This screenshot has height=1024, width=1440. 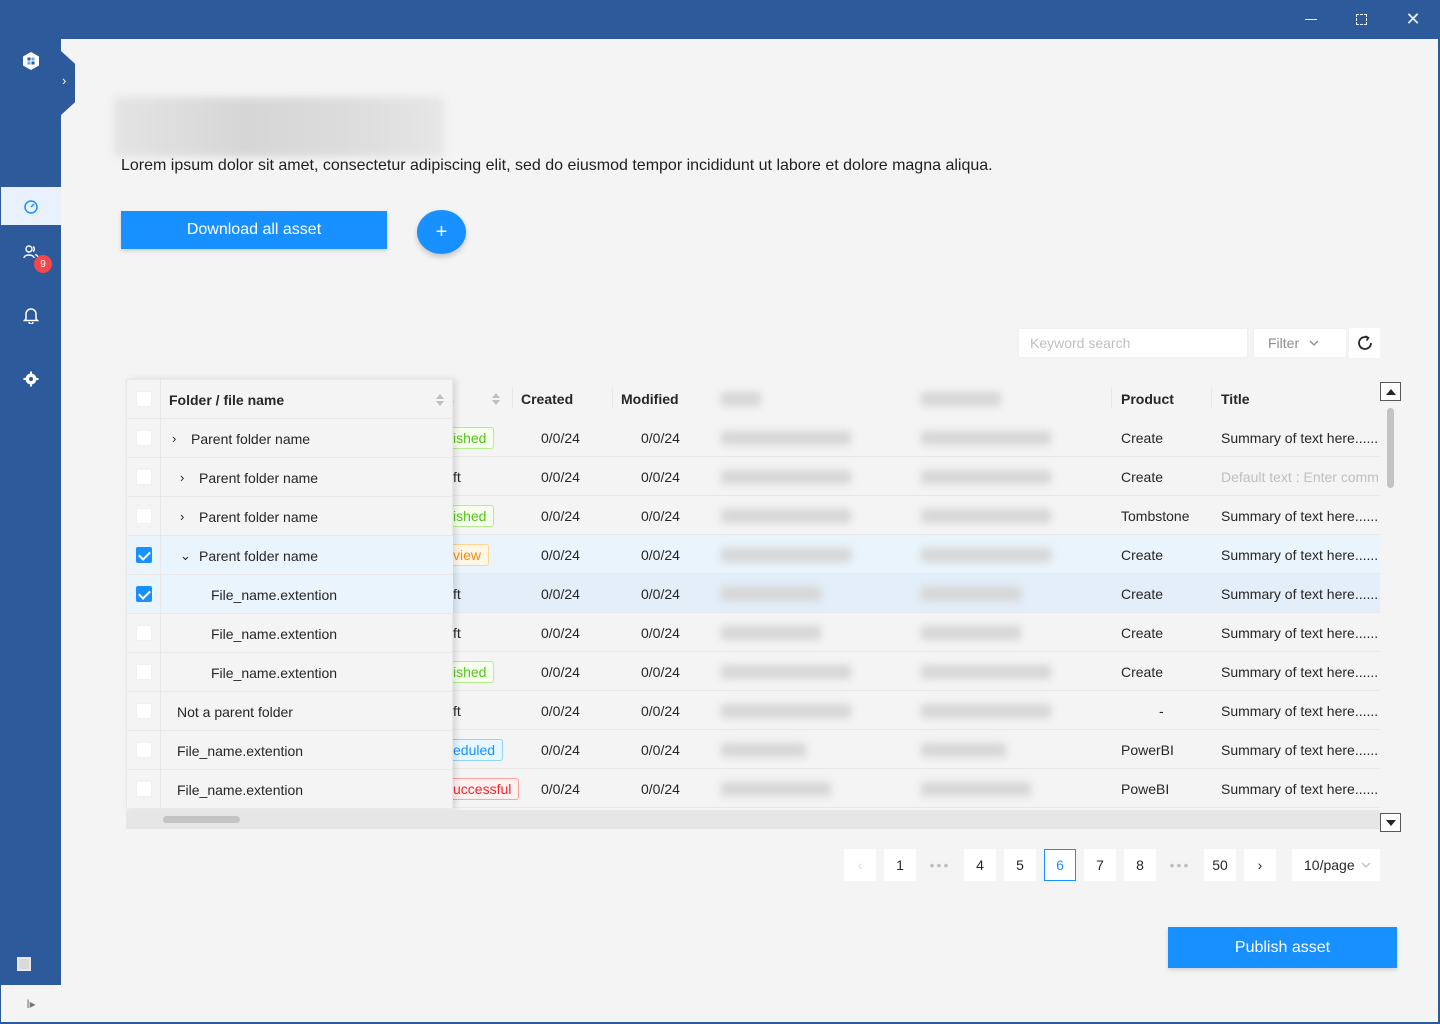 I want to click on status-tag: uccessful, so click(x=486, y=789).